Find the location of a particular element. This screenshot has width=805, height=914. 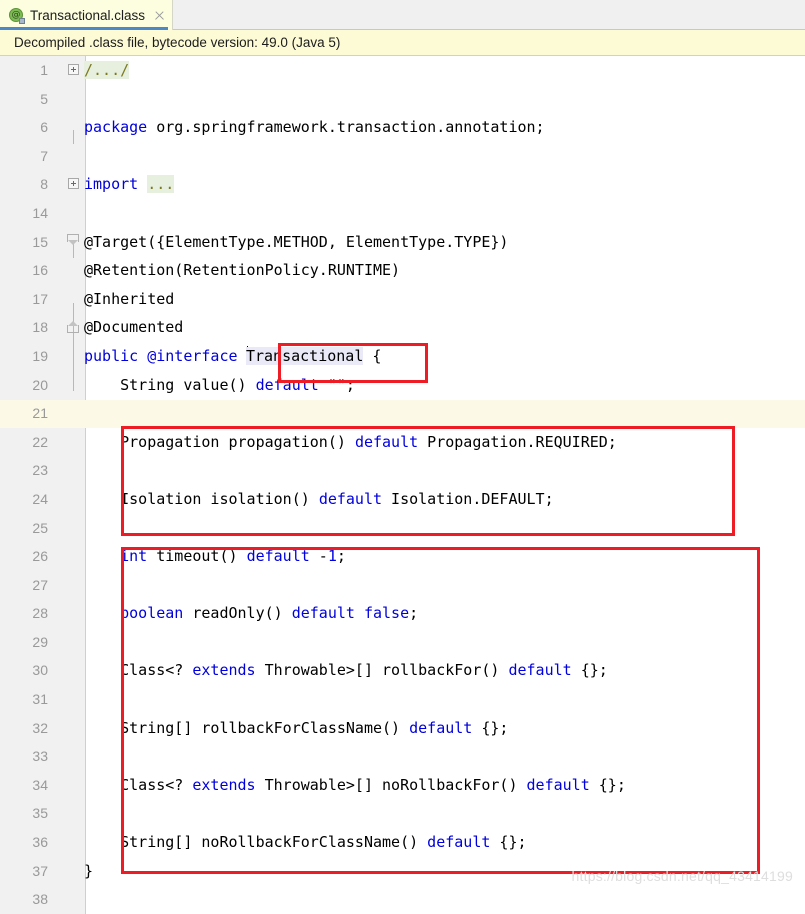

code-line: 1 /.../ is located at coordinates (402, 70).